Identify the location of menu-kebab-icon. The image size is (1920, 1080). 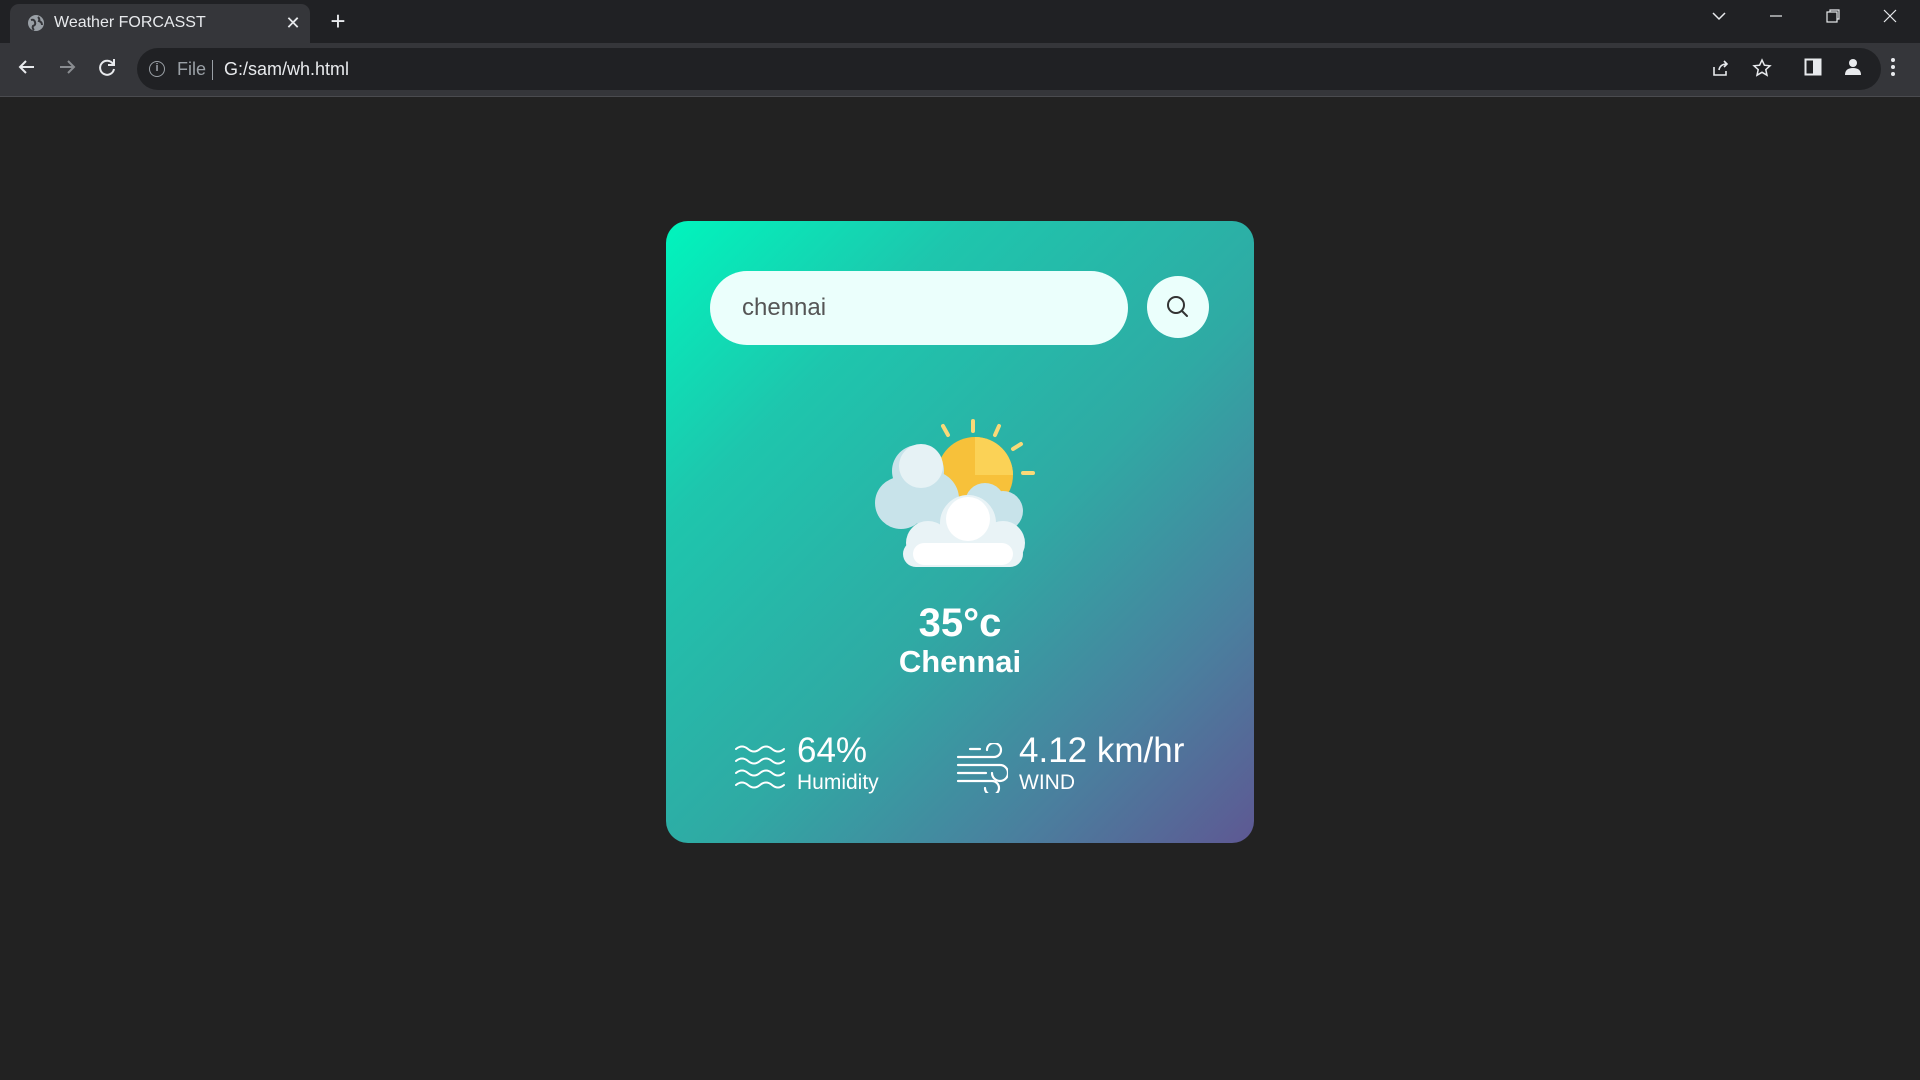
(1893, 70).